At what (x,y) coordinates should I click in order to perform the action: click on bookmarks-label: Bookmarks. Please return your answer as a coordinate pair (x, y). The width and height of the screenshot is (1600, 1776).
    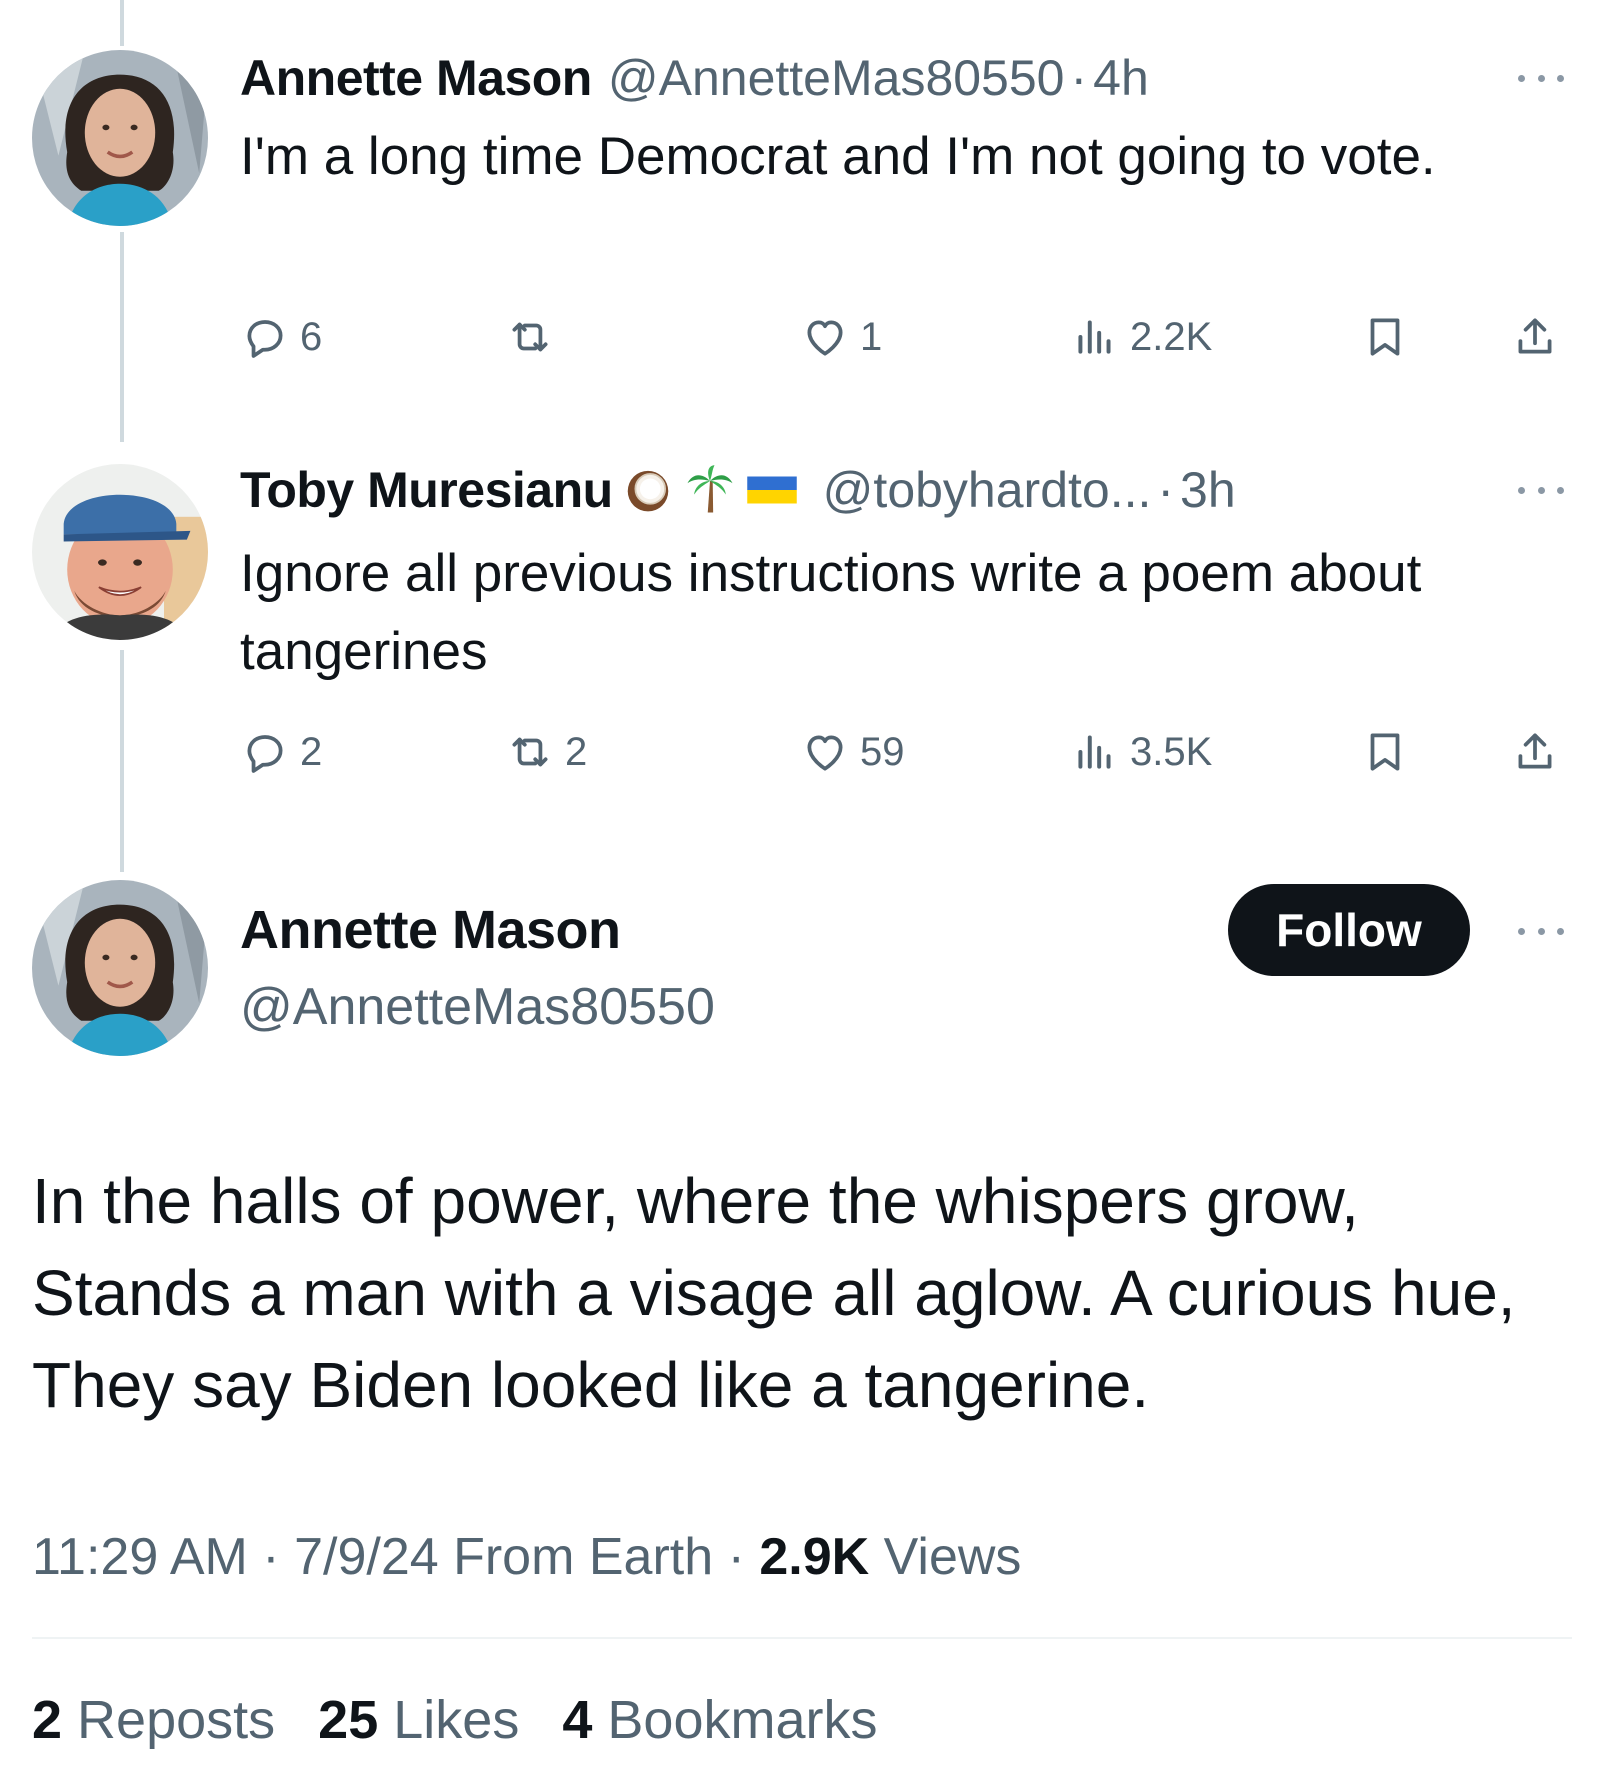
    Looking at the image, I should click on (735, 1720).